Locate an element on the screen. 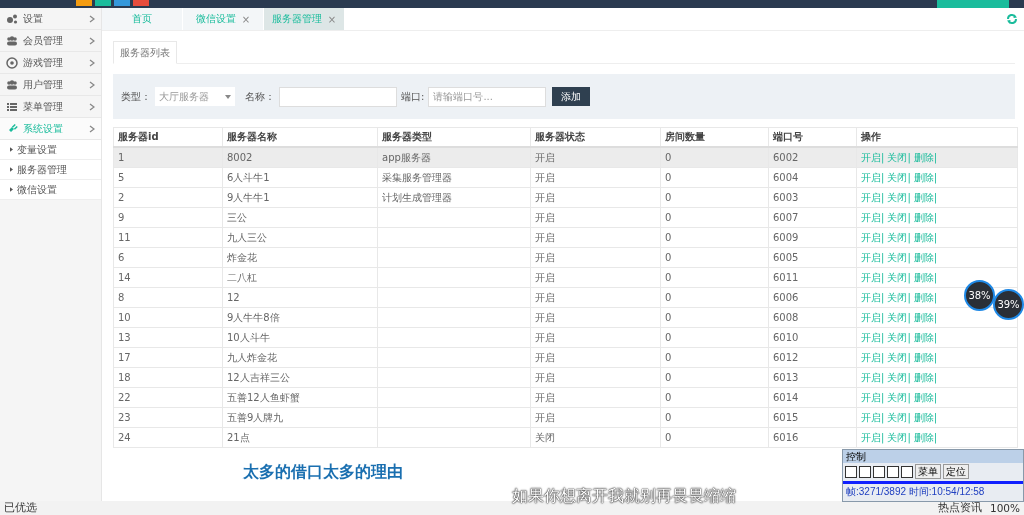 The width and height of the screenshot is (1024, 515). table-cell: 24 is located at coordinates (124, 437).